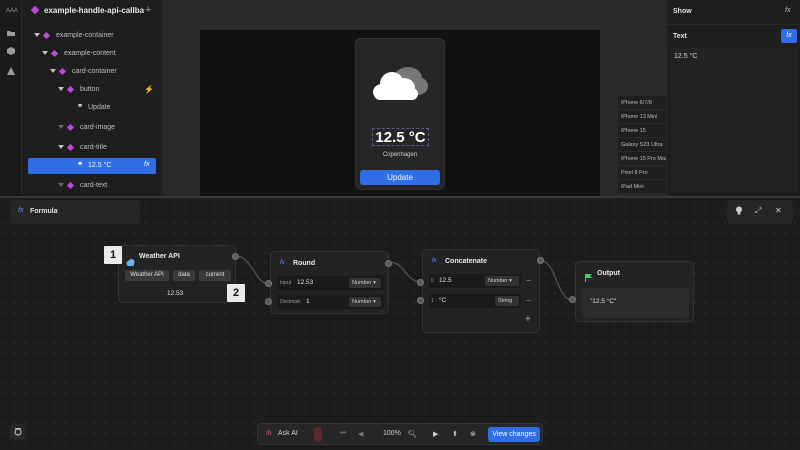  I want to click on path-chip: Weather API, so click(147, 275).